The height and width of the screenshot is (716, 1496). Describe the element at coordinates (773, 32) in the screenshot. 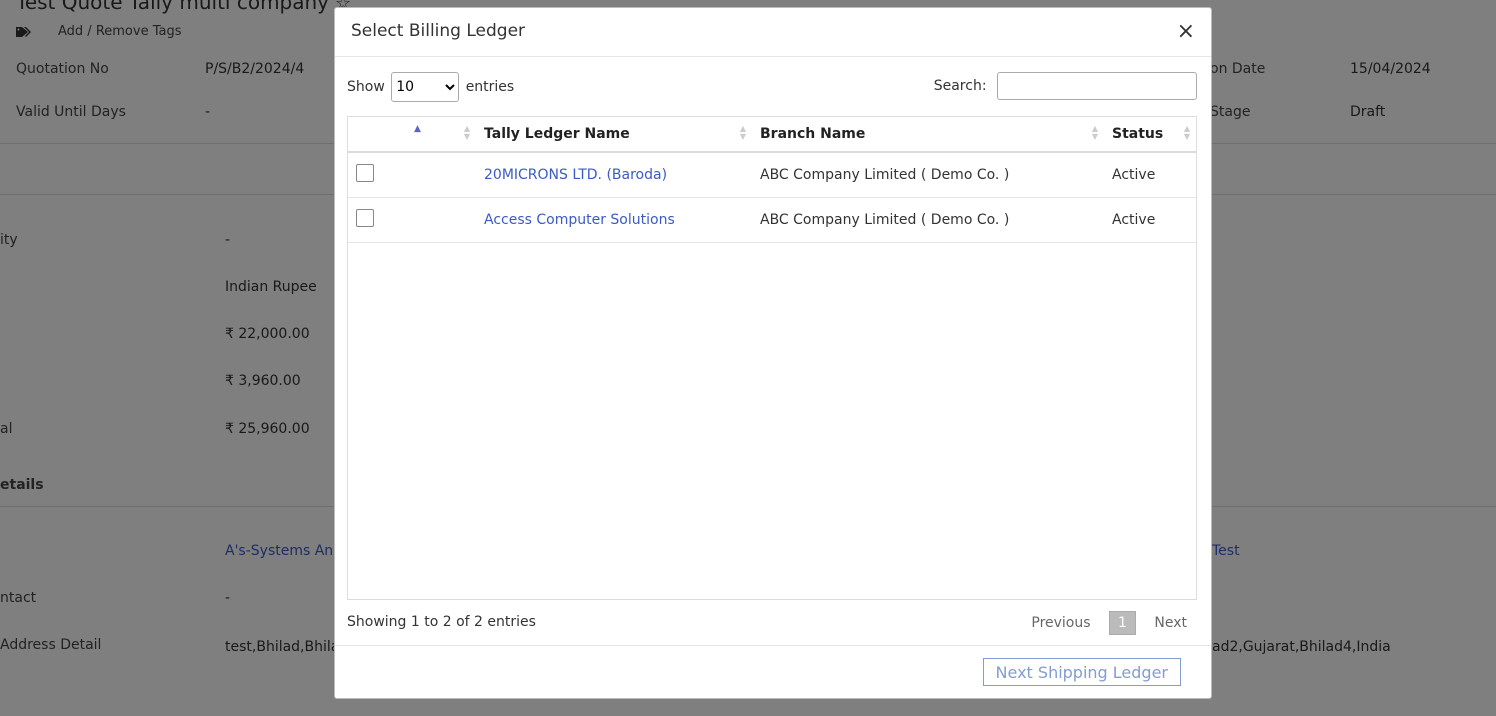

I see `modal-header: Select Billing Ledger ×` at that location.